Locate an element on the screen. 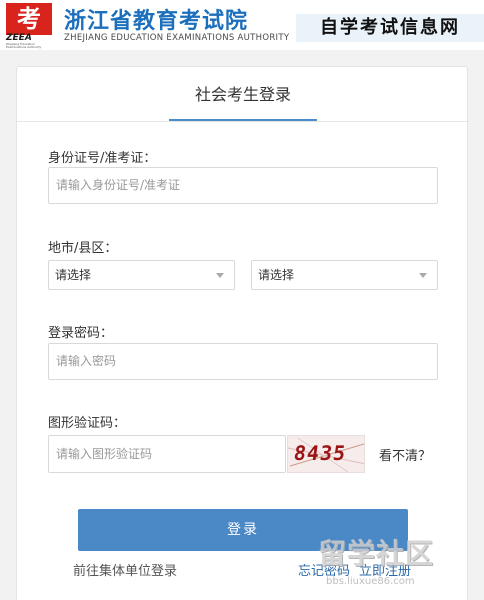 Image resolution: width=484 pixels, height=600 pixels. id-input: 请输入身份证号/准考证 is located at coordinates (243, 185).